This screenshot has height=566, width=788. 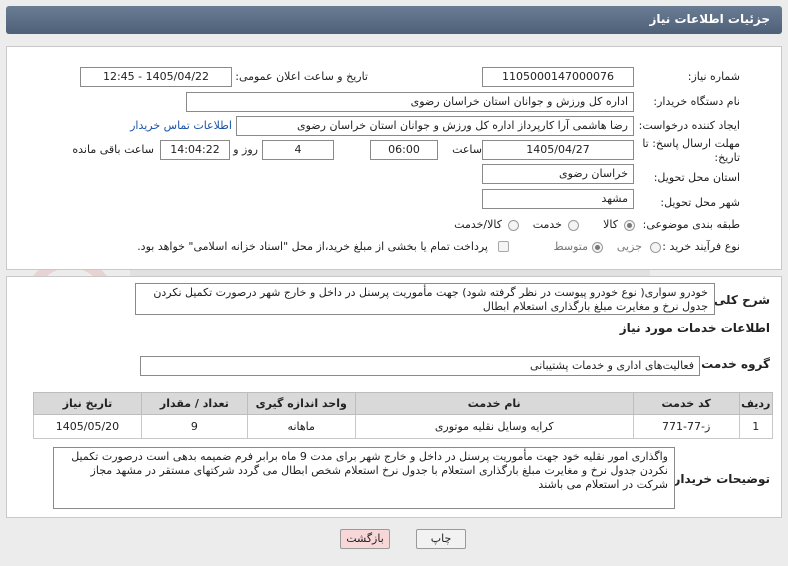 I want to click on province-label: استان محل تحویل:, so click(x=696, y=177).